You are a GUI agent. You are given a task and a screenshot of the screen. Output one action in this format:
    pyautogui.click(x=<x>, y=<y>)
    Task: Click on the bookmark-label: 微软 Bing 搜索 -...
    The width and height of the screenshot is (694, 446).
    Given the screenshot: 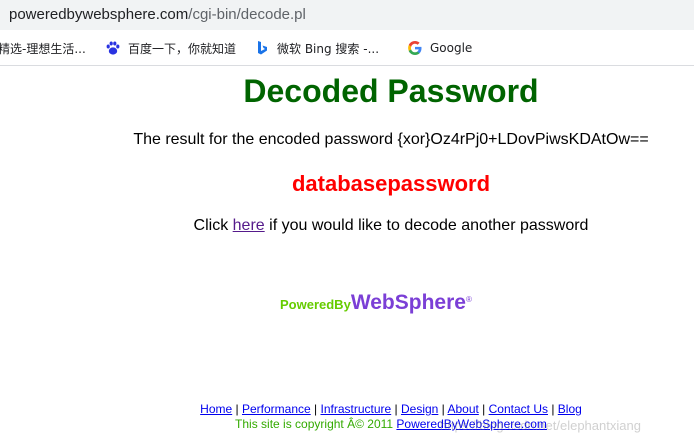 What is the action you would take?
    pyautogui.click(x=328, y=48)
    